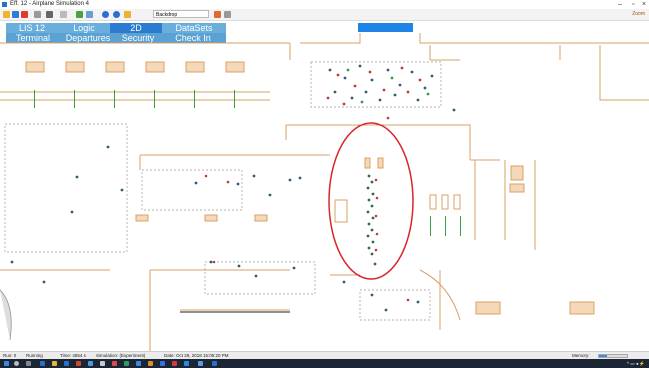 The image size is (649, 368). I want to click on waiting-walls, so click(234, 162).